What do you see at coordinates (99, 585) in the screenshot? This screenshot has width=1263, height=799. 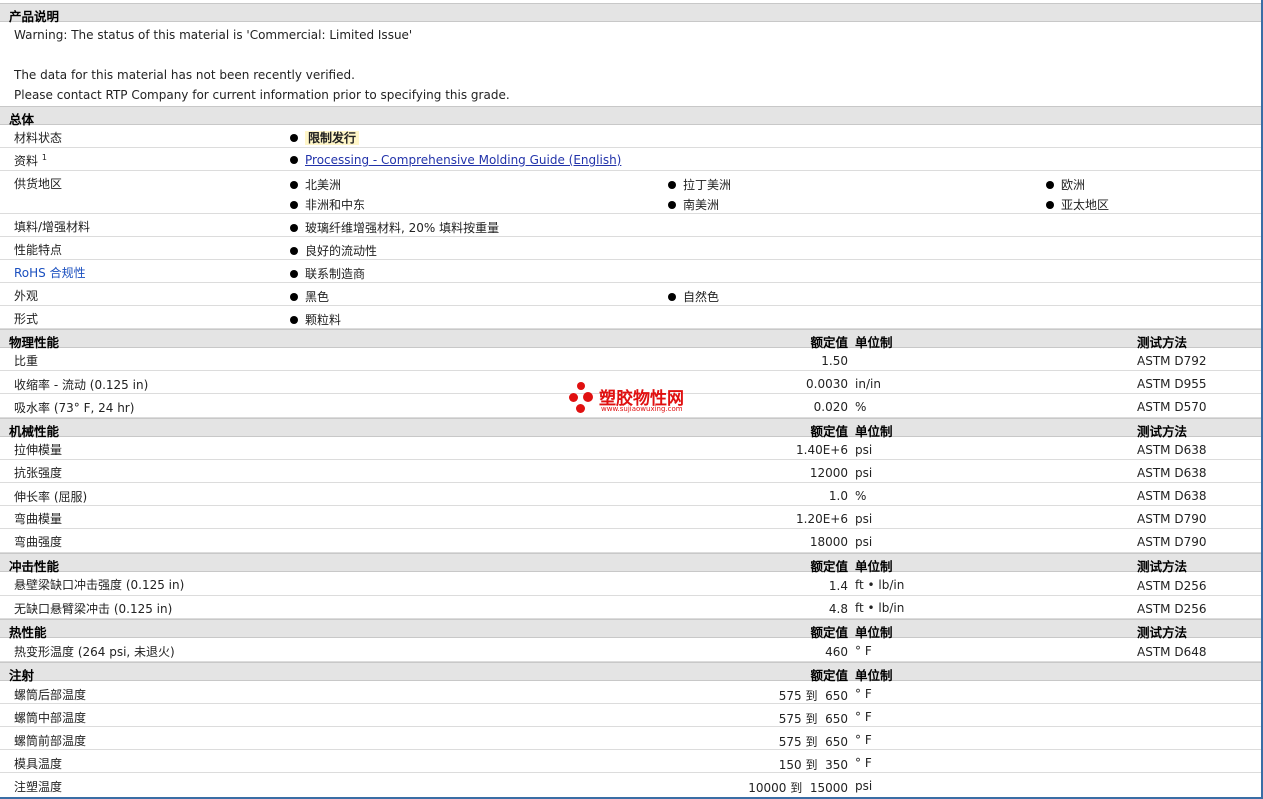 I see `property-name: 悬壁梁缺口冲击强度 (0.125 in)` at bounding box center [99, 585].